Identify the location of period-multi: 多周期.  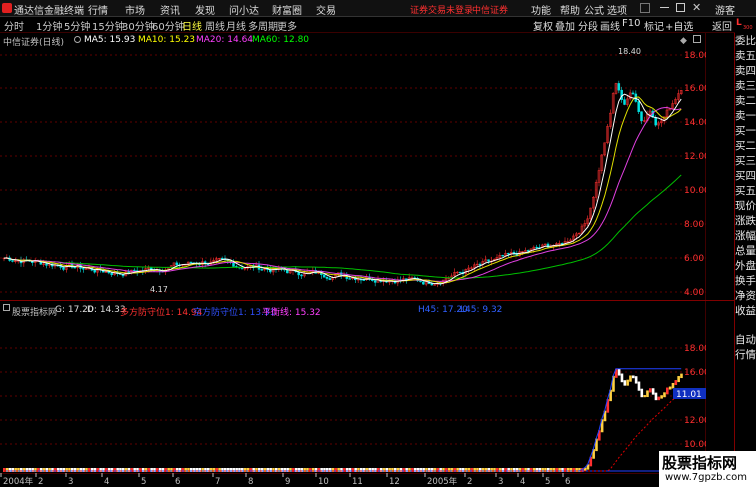
(263, 25).